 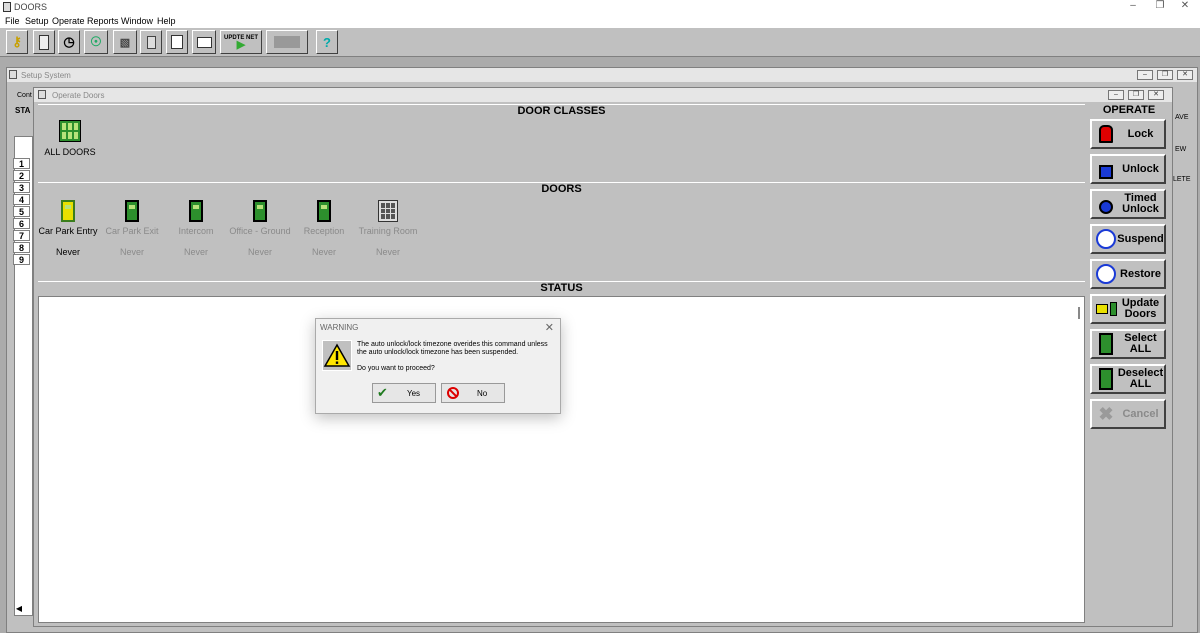 What do you see at coordinates (17, 42) in the screenshot?
I see `key-button: ⚷` at bounding box center [17, 42].